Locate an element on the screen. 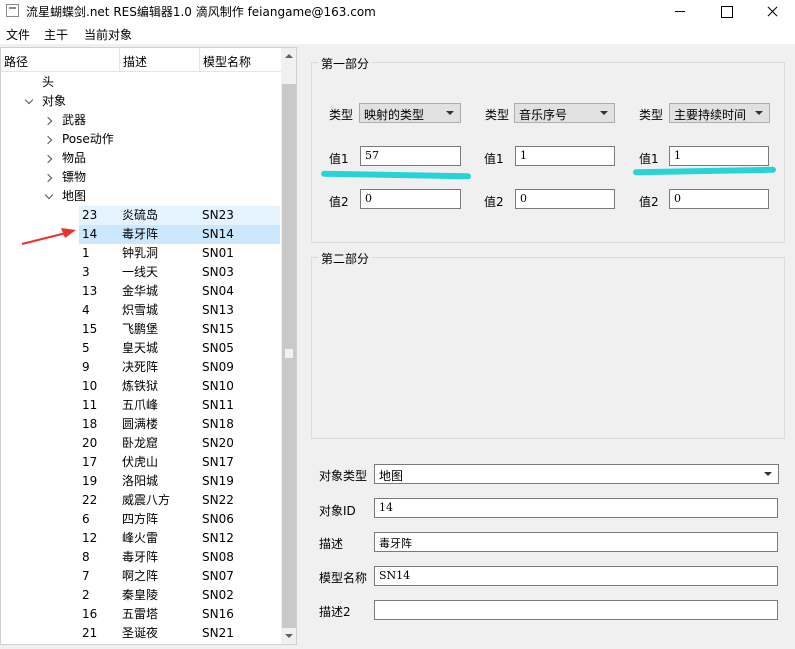  table-row: 21 圣诞夜 SN21 is located at coordinates (179, 633).